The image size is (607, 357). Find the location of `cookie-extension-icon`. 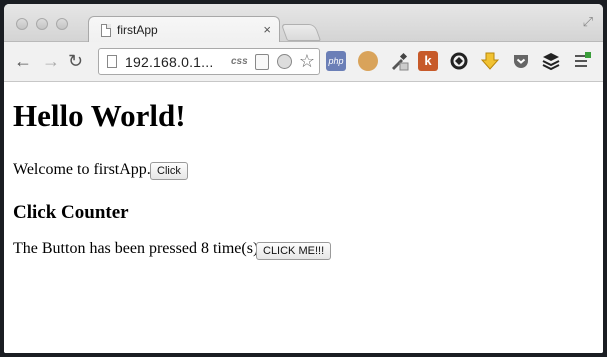

cookie-extension-icon is located at coordinates (368, 61).